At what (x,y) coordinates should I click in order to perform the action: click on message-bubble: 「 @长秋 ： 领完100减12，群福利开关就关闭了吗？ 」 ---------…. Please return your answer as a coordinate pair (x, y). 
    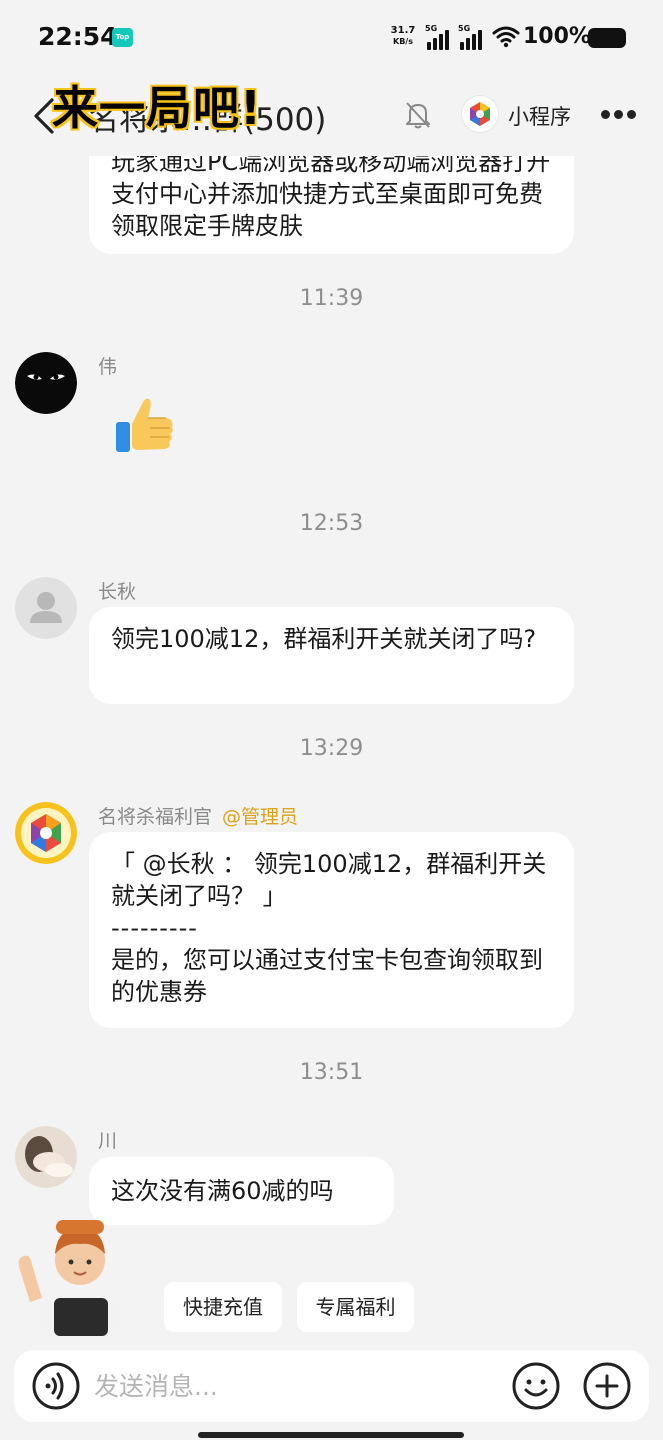
    Looking at the image, I should click on (331, 930).